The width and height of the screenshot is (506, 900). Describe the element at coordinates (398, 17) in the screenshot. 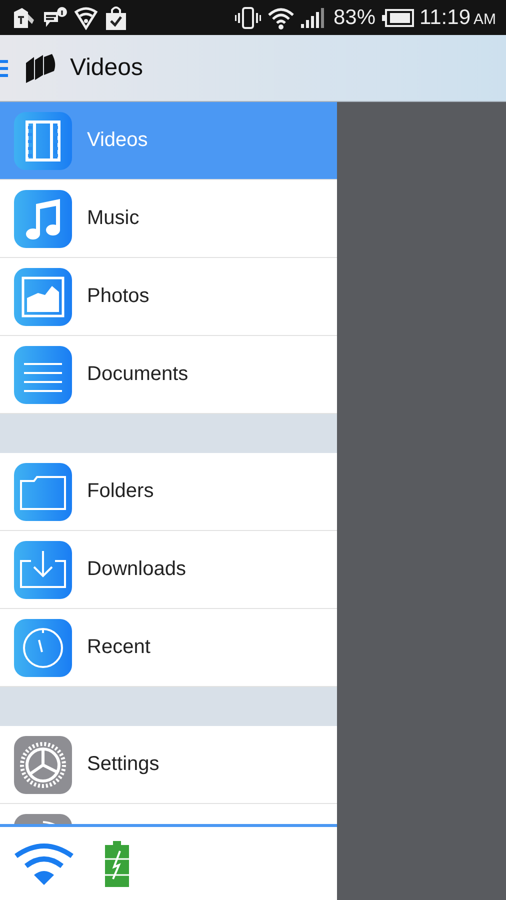

I see `battery-icon` at that location.